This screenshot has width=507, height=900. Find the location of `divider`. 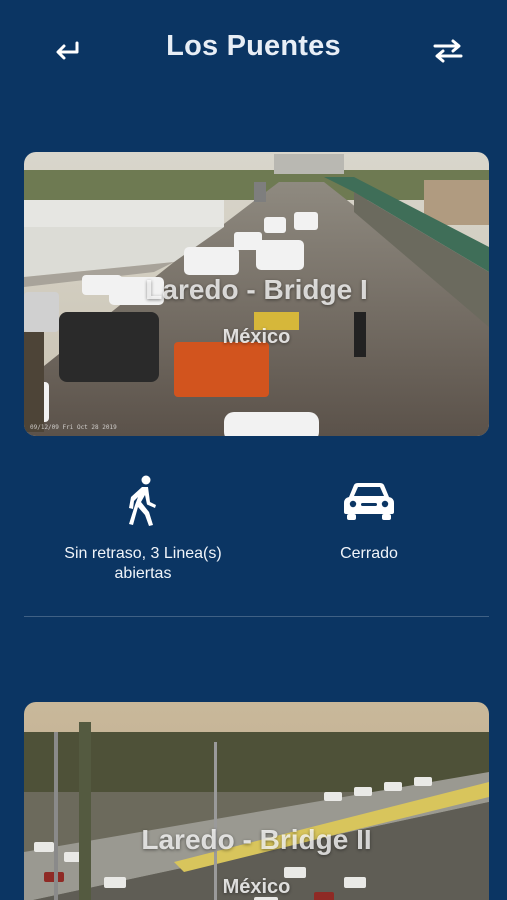

divider is located at coordinates (256, 616).